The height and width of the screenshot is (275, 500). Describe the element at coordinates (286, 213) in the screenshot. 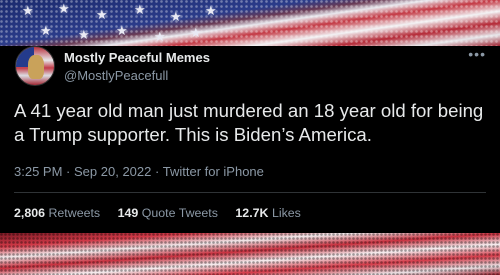

I see `likes-label: Likes` at that location.